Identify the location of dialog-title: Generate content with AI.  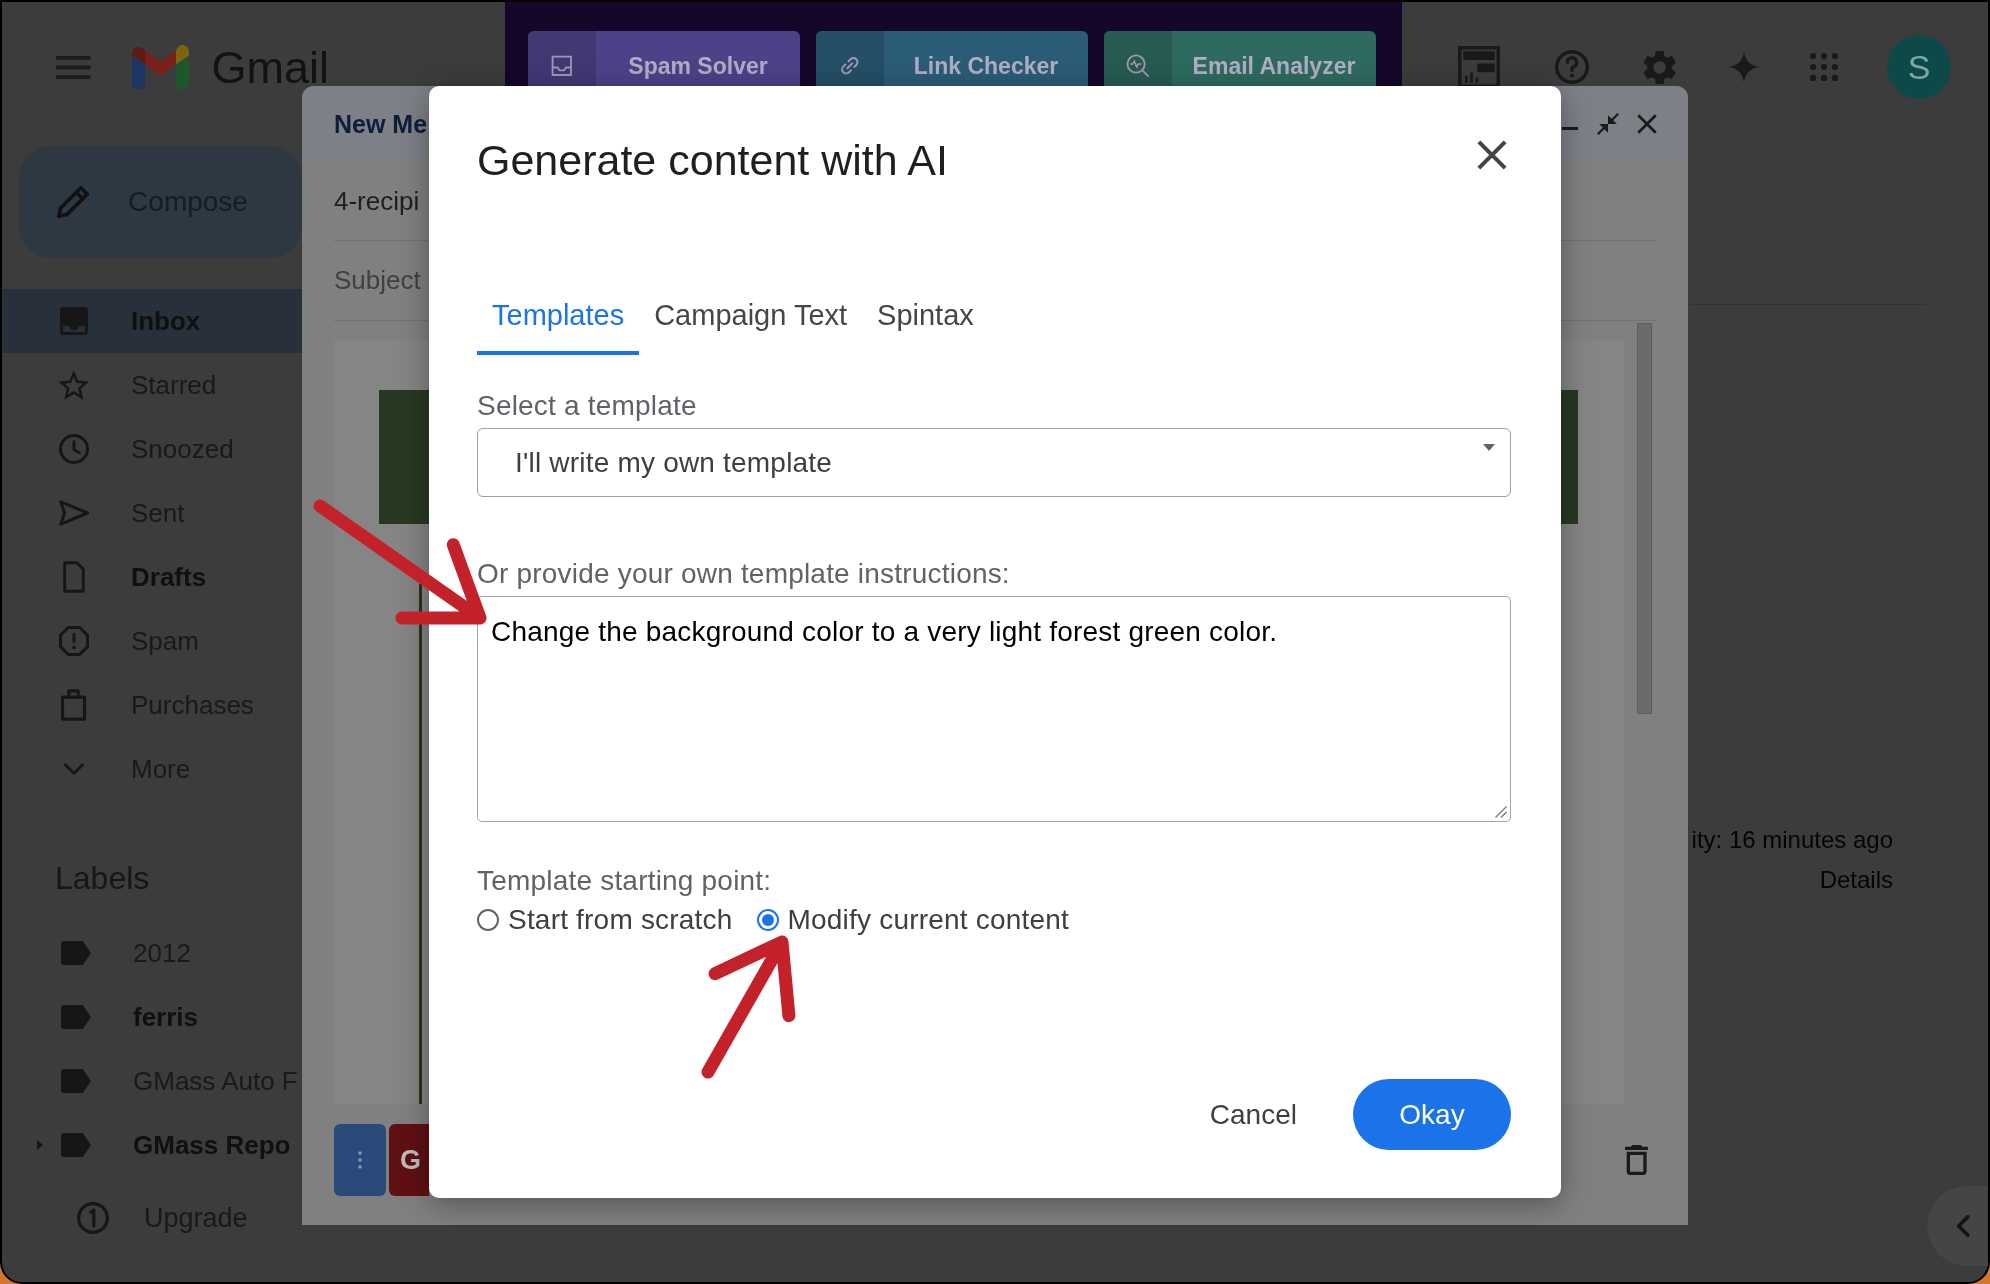
(712, 160).